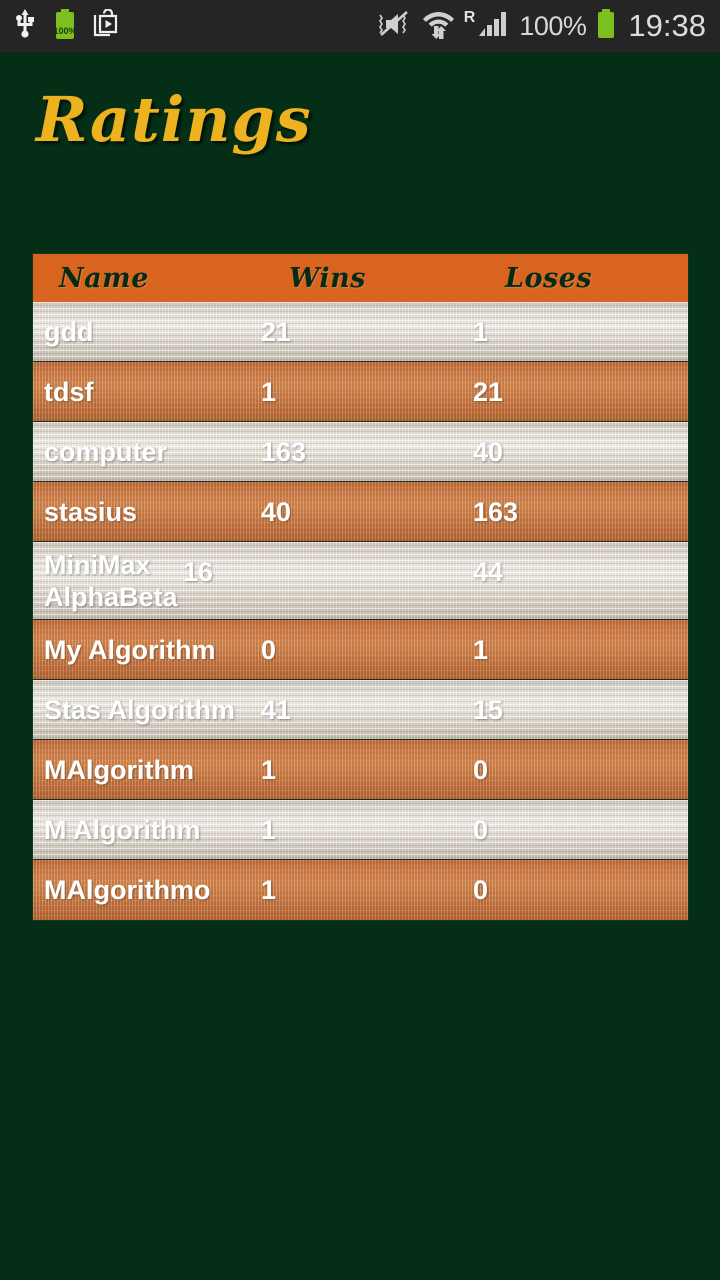  What do you see at coordinates (69, 331) in the screenshot?
I see `cell-name: gdd` at bounding box center [69, 331].